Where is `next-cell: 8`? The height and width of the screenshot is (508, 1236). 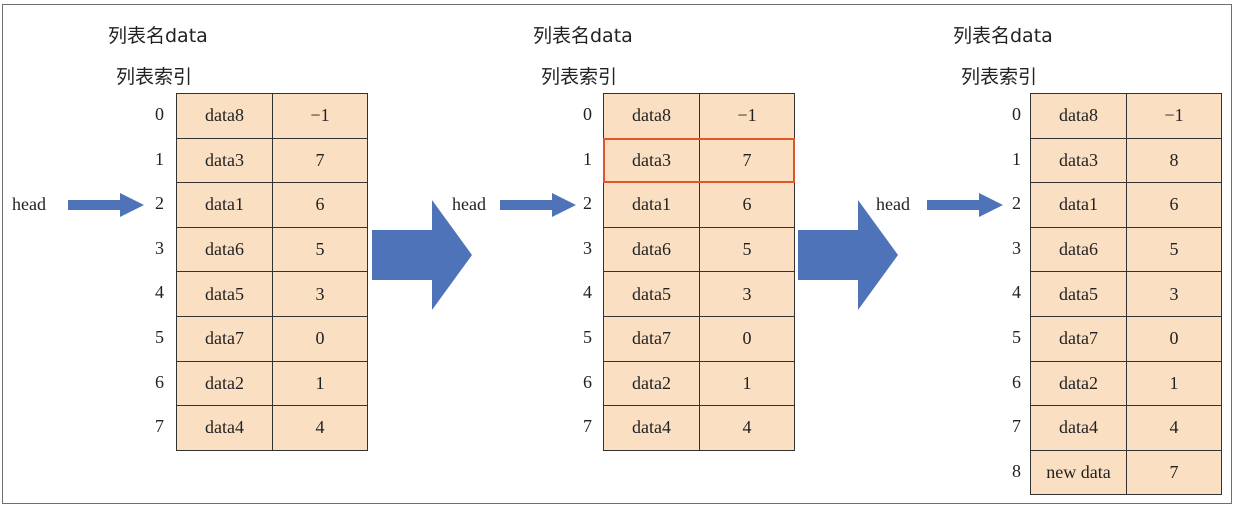 next-cell: 8 is located at coordinates (1174, 160).